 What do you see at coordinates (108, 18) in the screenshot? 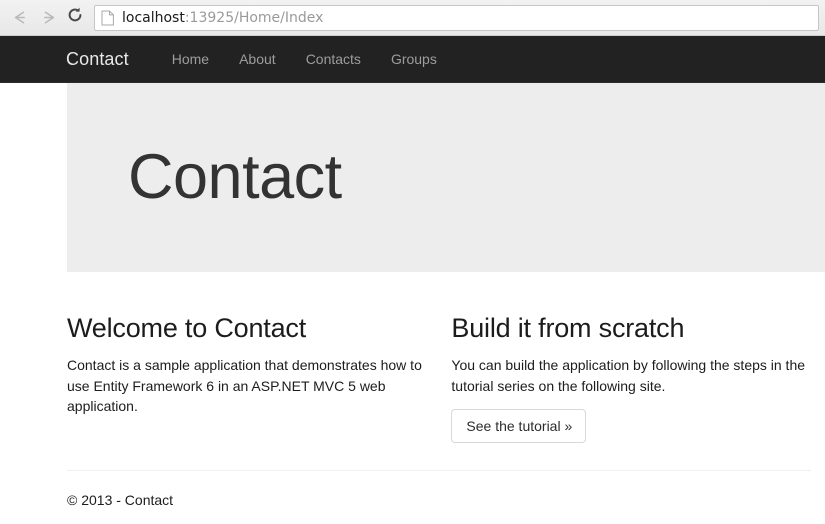
I see `page-document-icon` at bounding box center [108, 18].